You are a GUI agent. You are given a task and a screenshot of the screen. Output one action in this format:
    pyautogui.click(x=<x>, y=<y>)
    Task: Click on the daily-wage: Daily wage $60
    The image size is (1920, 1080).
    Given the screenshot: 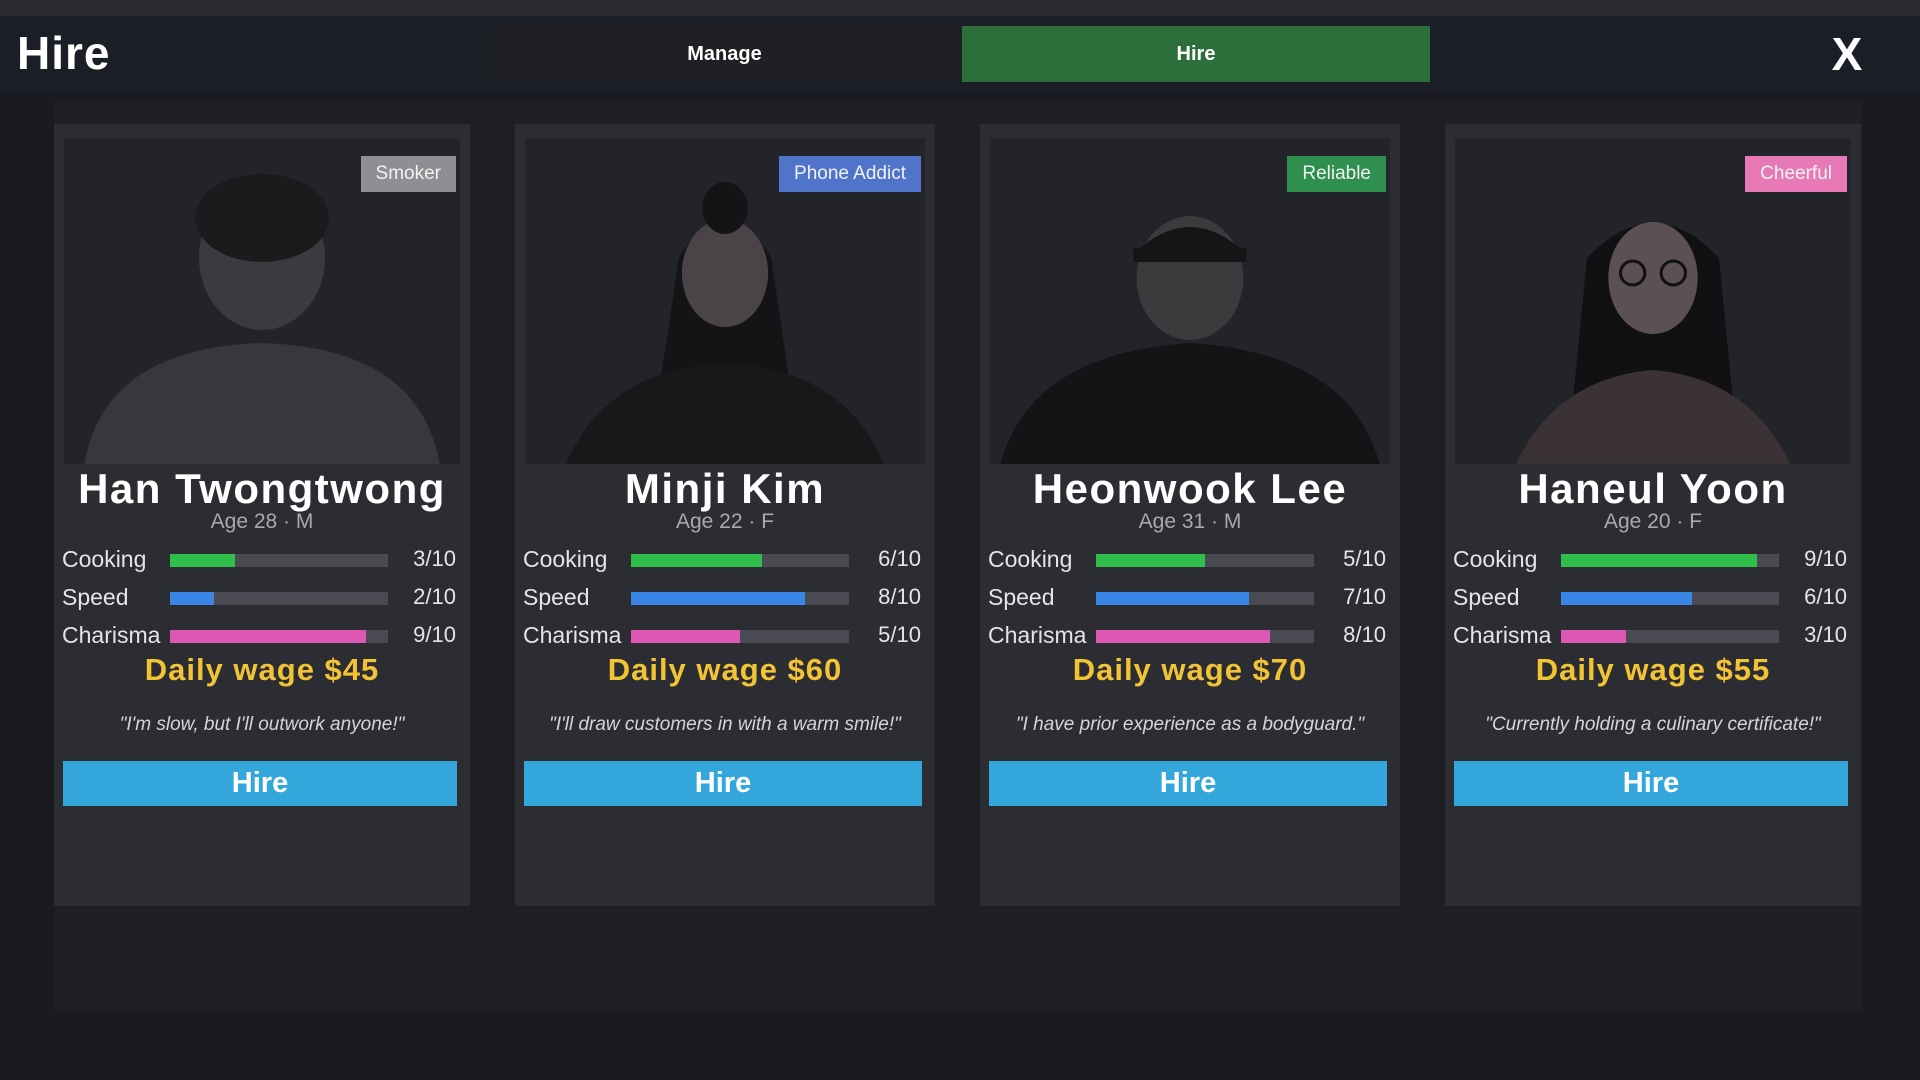 What is the action you would take?
    pyautogui.click(x=725, y=669)
    